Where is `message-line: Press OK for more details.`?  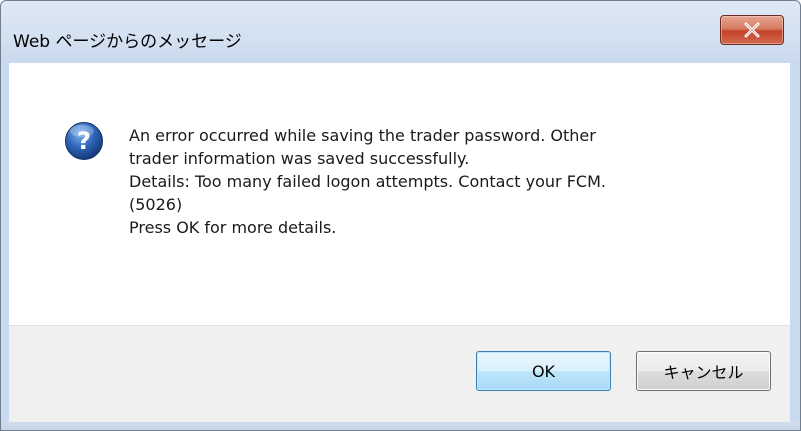
message-line: Press OK for more details. is located at coordinates (233, 227).